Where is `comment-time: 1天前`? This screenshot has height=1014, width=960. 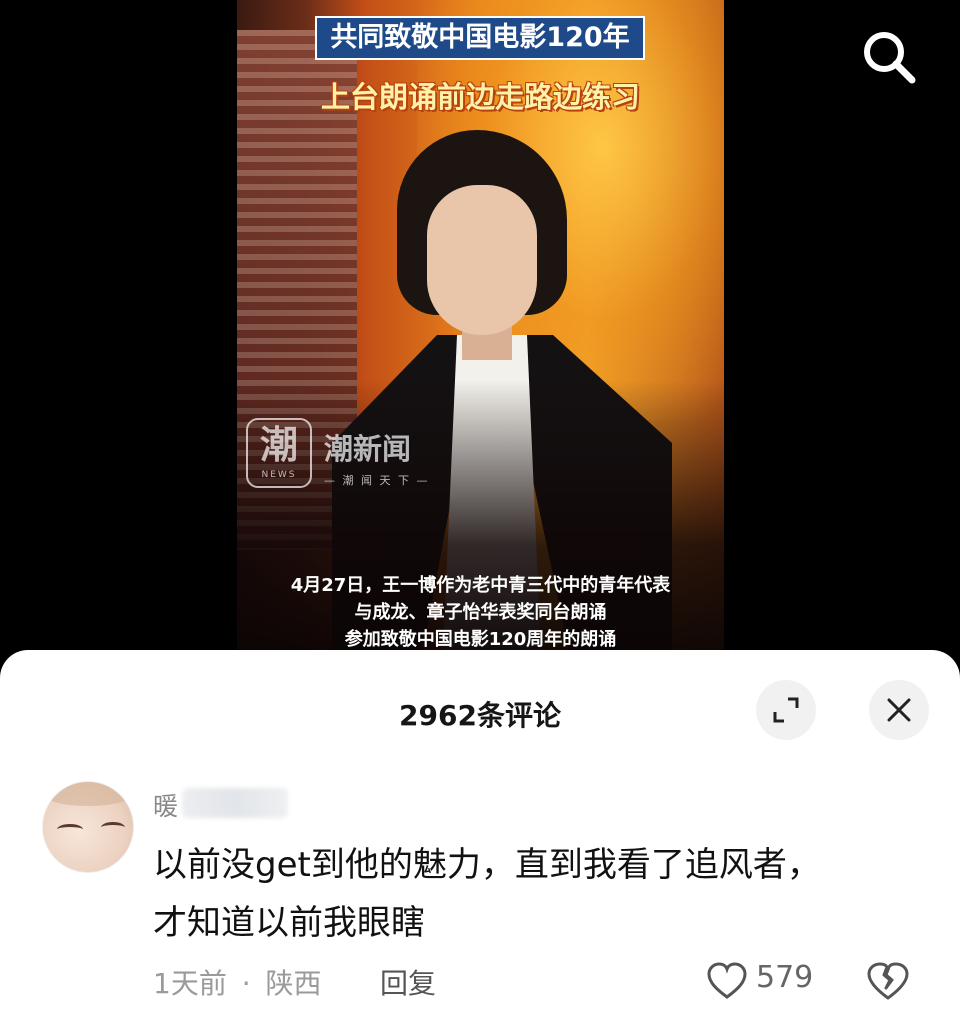
comment-time: 1天前 is located at coordinates (190, 983).